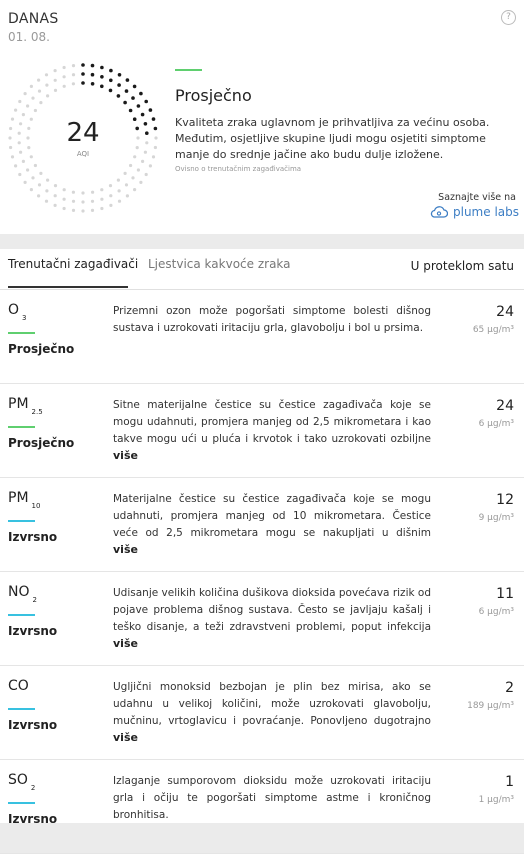 The height and width of the screenshot is (854, 524). Describe the element at coordinates (493, 330) in the screenshot. I see `pollutant-concentration: 65 µg/m³` at that location.